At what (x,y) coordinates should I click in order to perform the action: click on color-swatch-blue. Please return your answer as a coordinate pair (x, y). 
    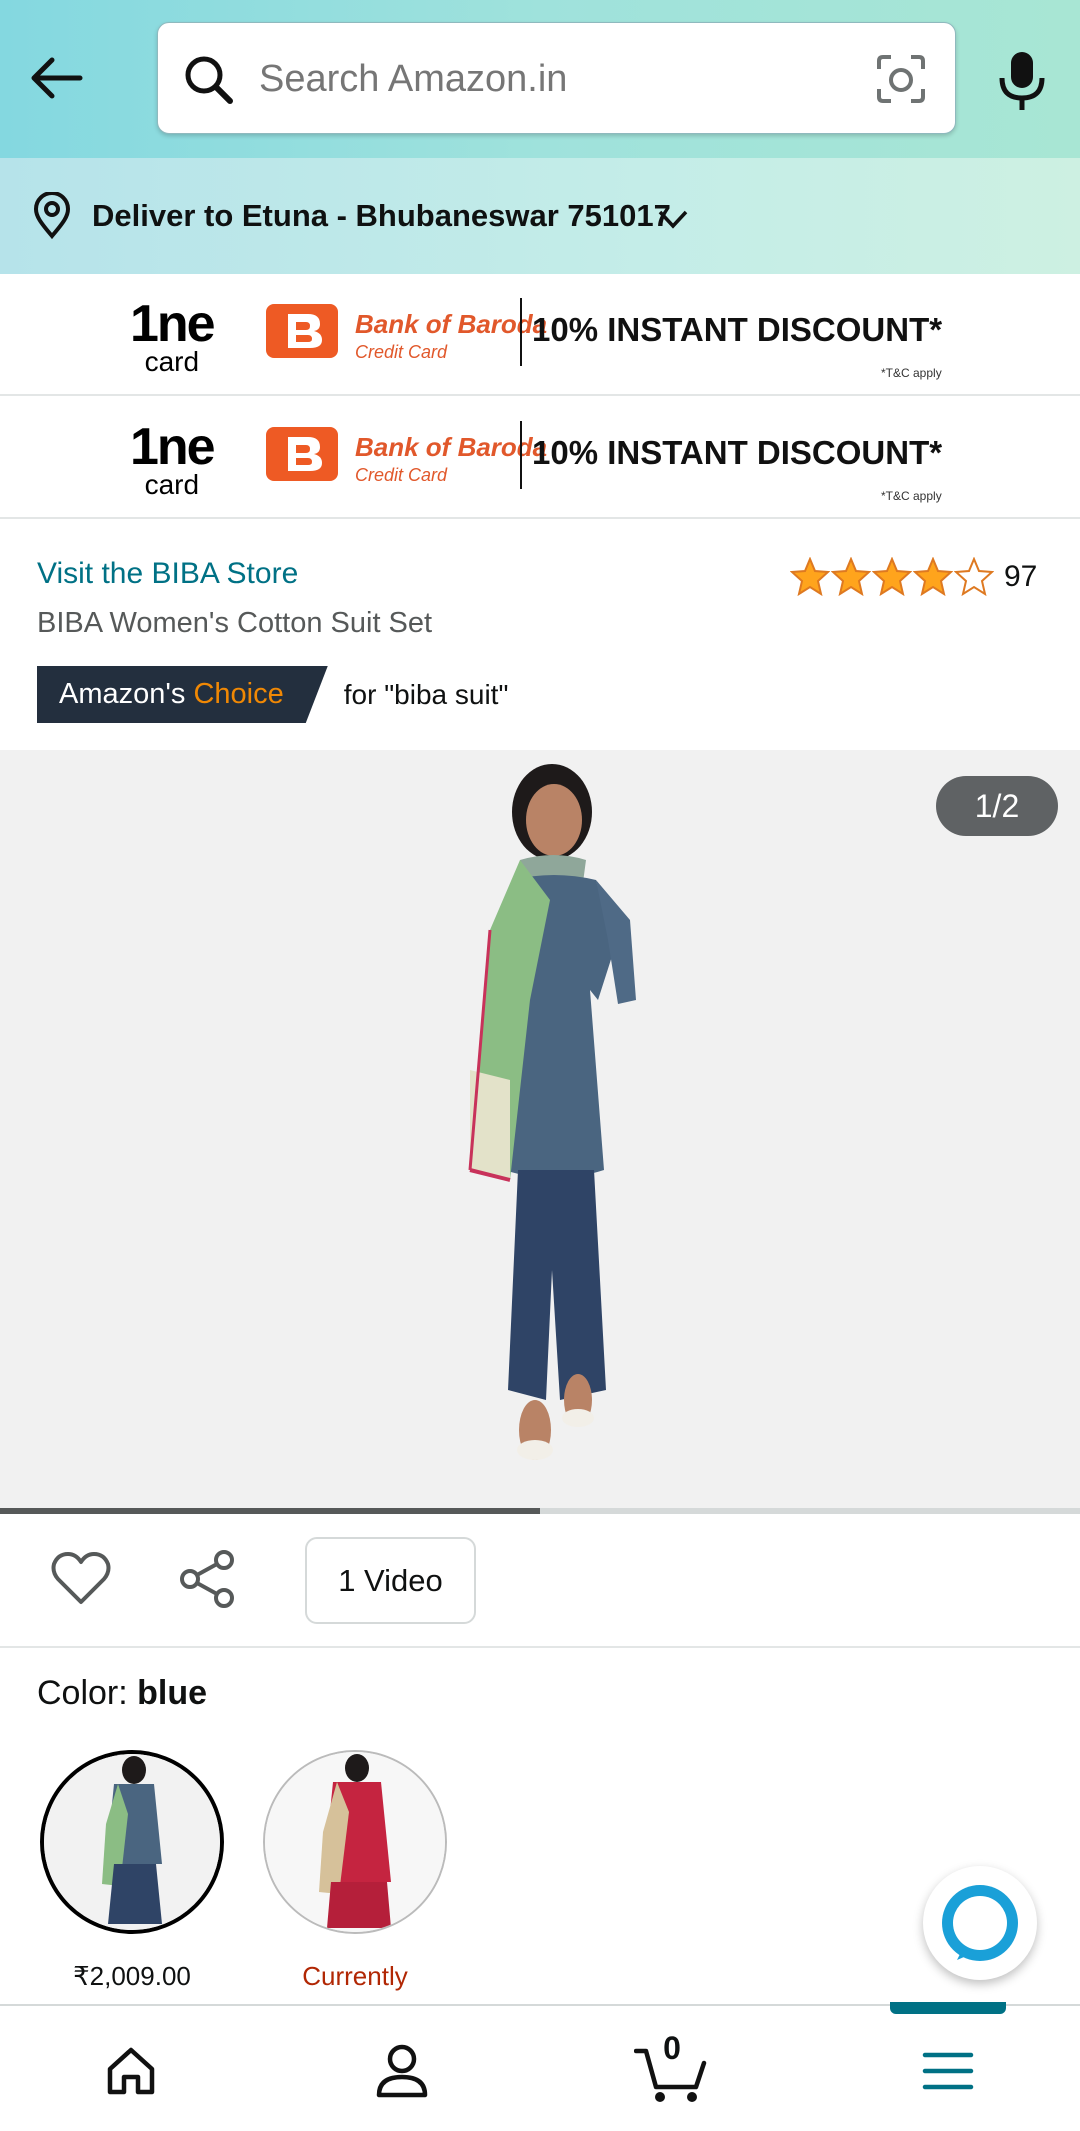
    Looking at the image, I should click on (132, 1842).